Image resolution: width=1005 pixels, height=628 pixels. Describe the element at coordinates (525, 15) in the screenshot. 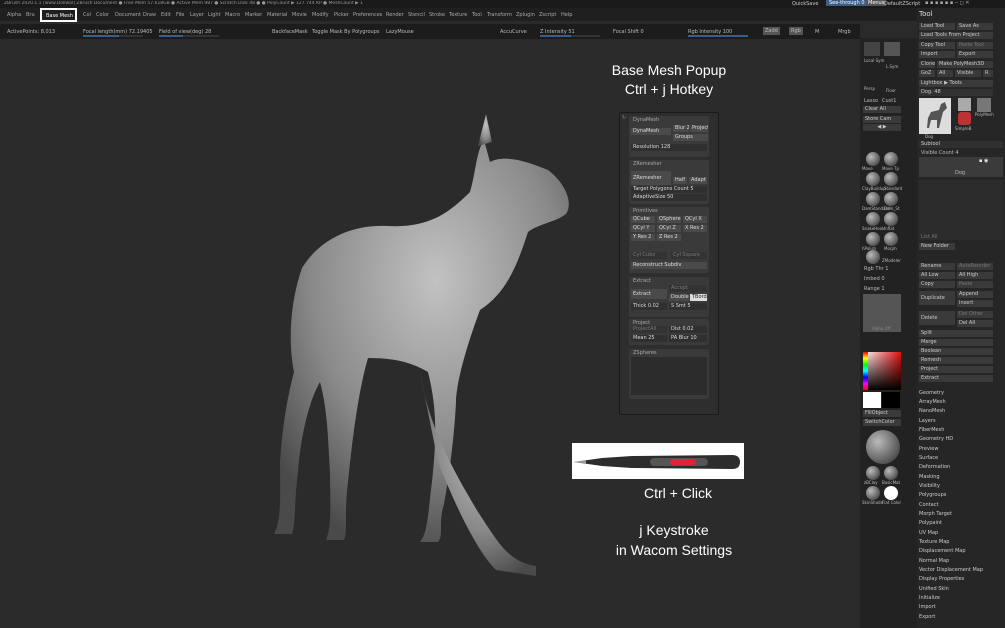

I see `menu-zplugin: Zplugin` at that location.